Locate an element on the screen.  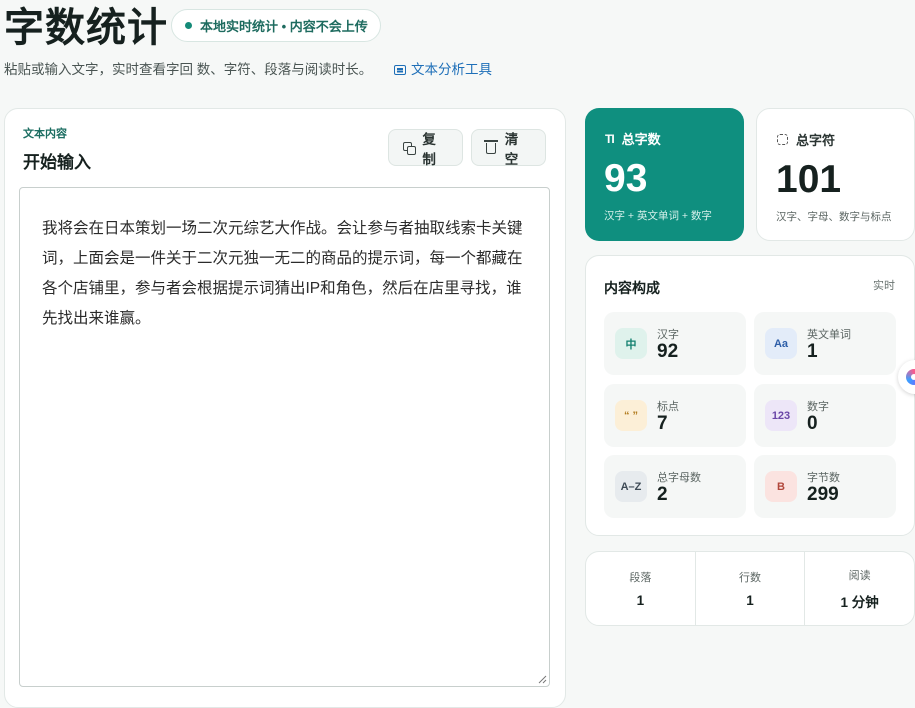
stat-tile-value: 7 is located at coordinates (662, 423).